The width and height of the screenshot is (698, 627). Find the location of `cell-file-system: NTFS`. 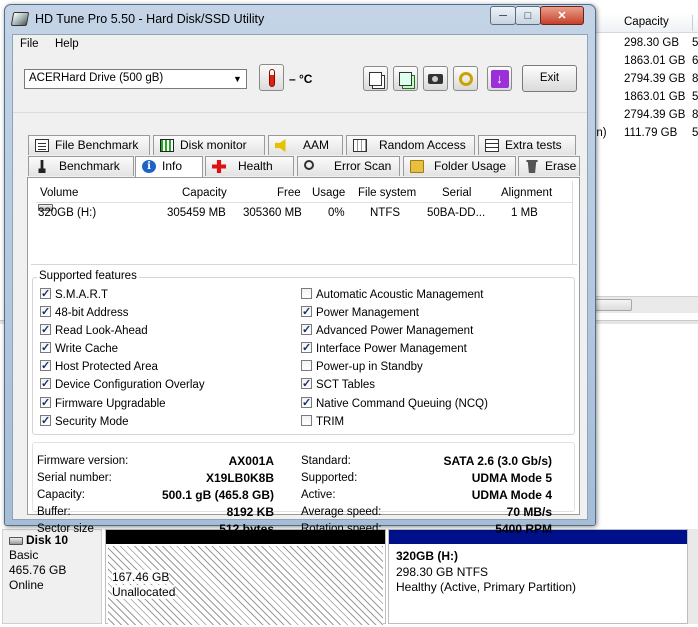

cell-file-system: NTFS is located at coordinates (385, 213).